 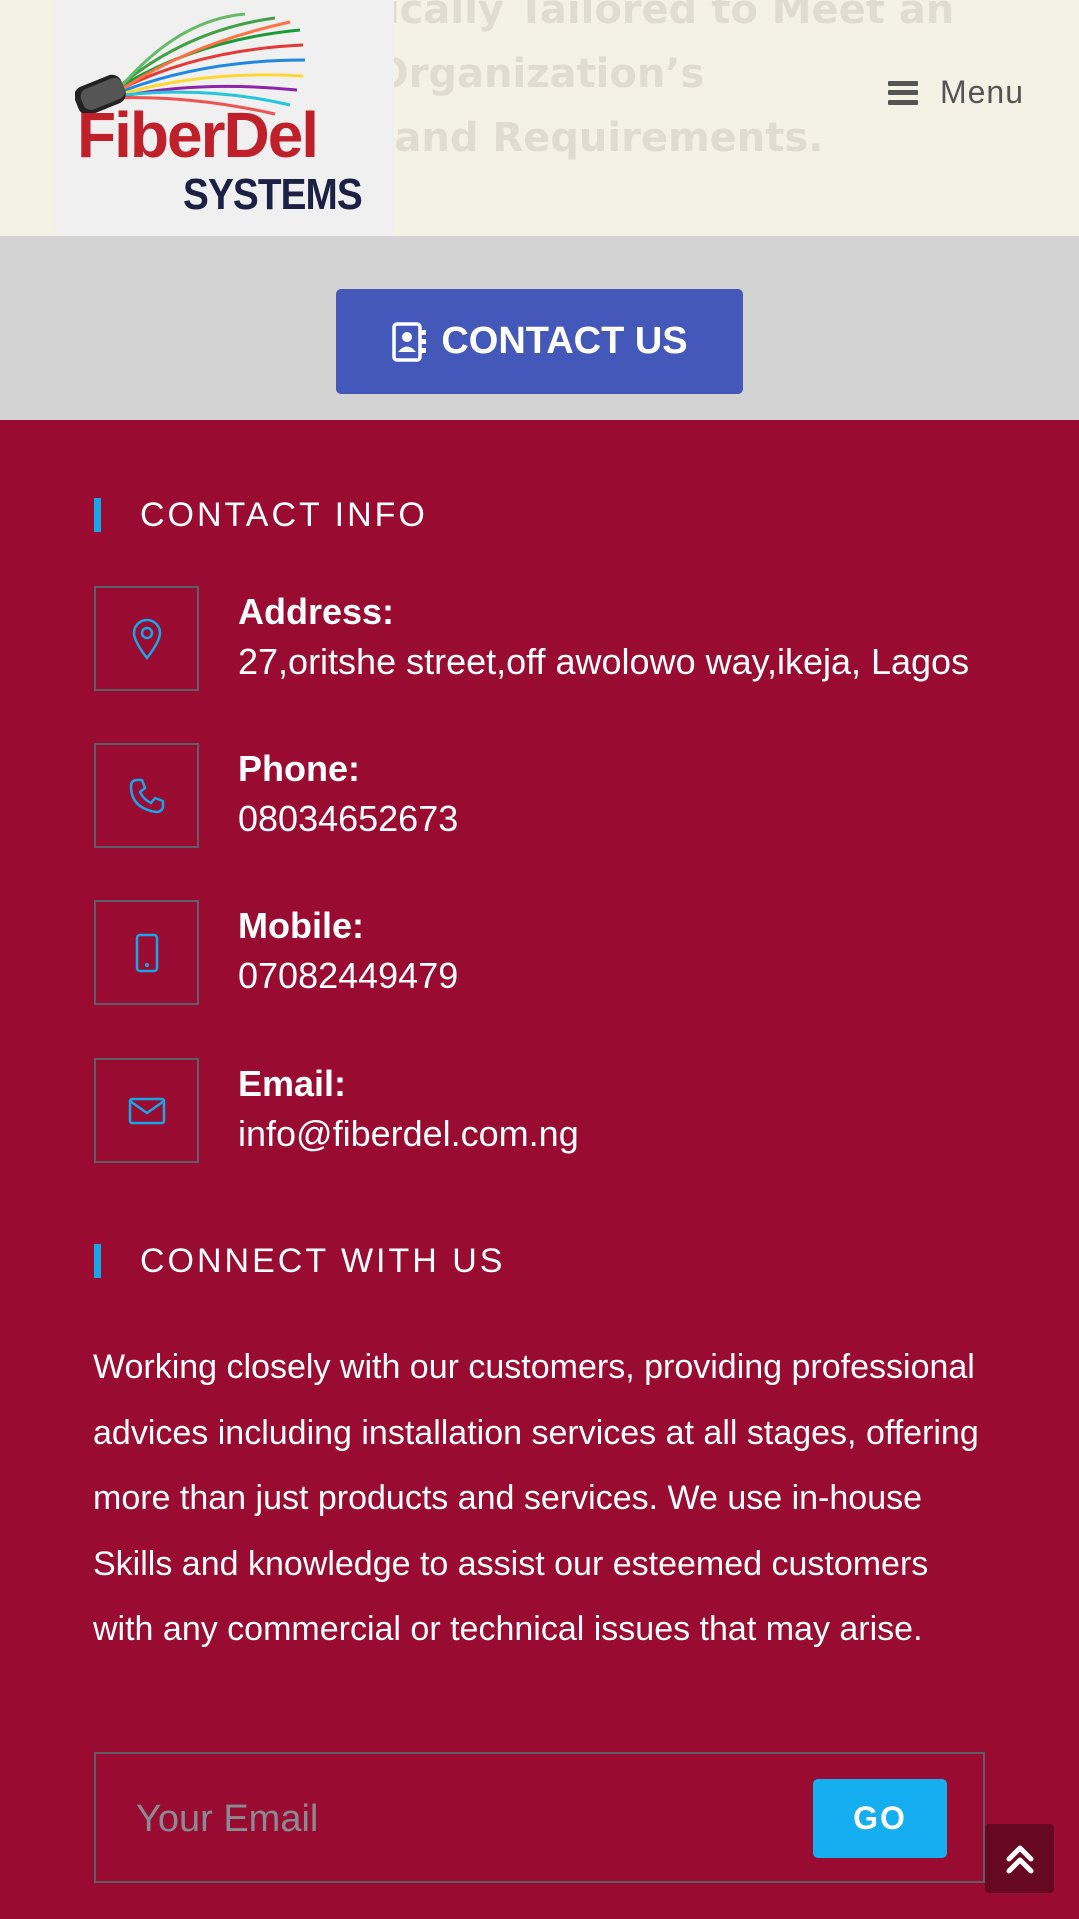 I want to click on connect-title: CONNECT WITH US, so click(x=323, y=1260).